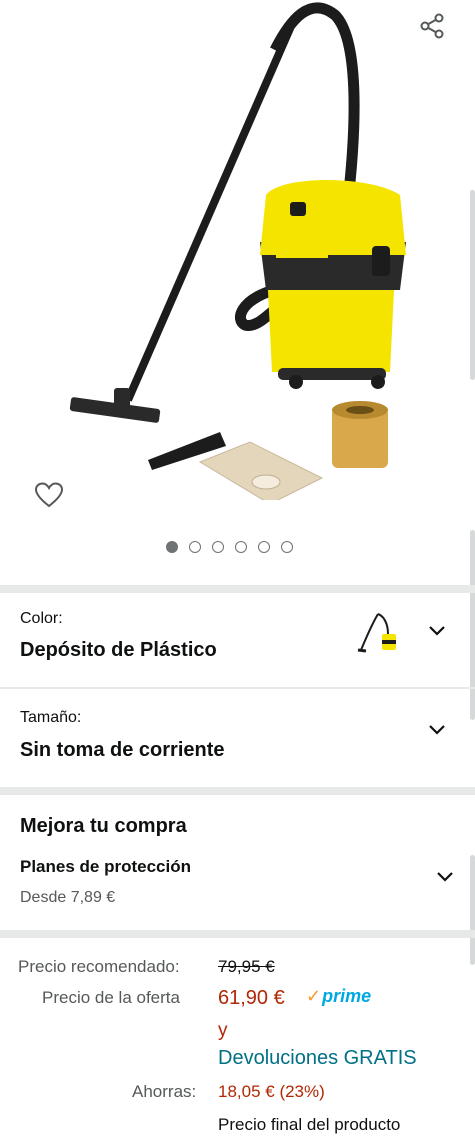 Image resolution: width=475 pixels, height=1147 pixels. I want to click on size-selector: Tamaño: Sin toma de corriente, so click(237, 738).